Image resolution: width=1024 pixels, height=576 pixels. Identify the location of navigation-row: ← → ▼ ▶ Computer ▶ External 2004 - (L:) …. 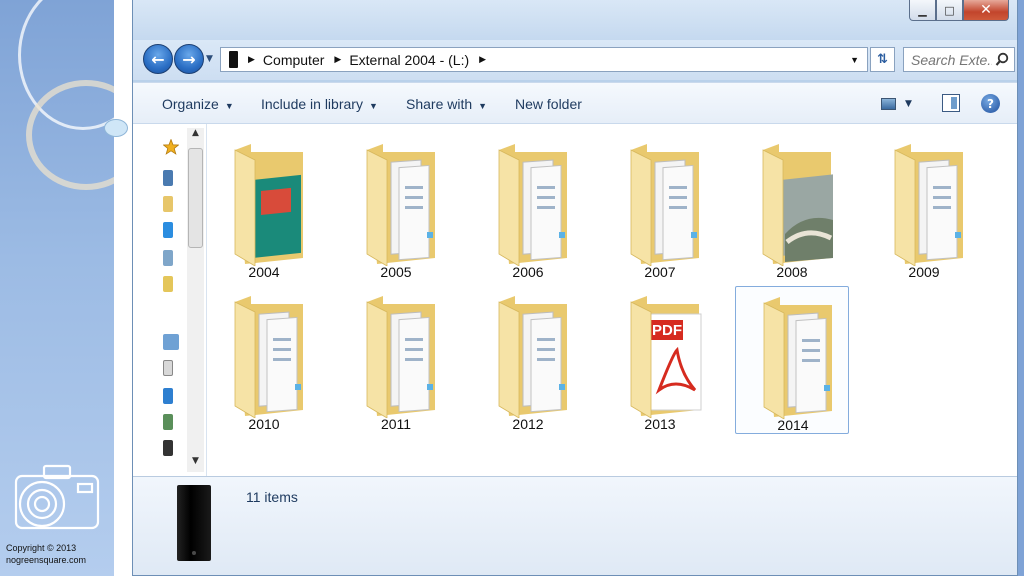
(575, 60).